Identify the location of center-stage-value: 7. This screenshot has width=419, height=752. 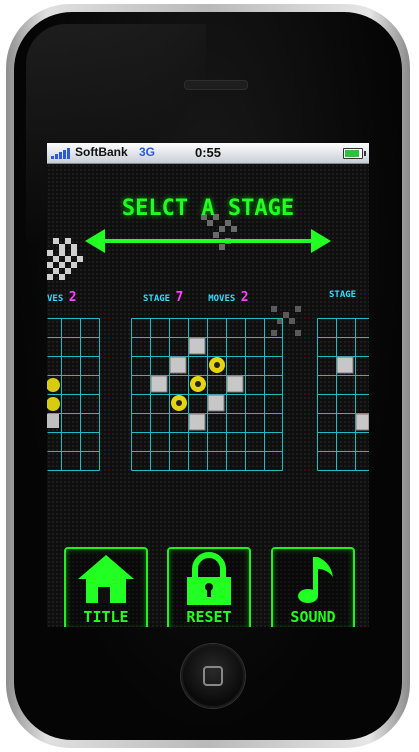
(179, 297).